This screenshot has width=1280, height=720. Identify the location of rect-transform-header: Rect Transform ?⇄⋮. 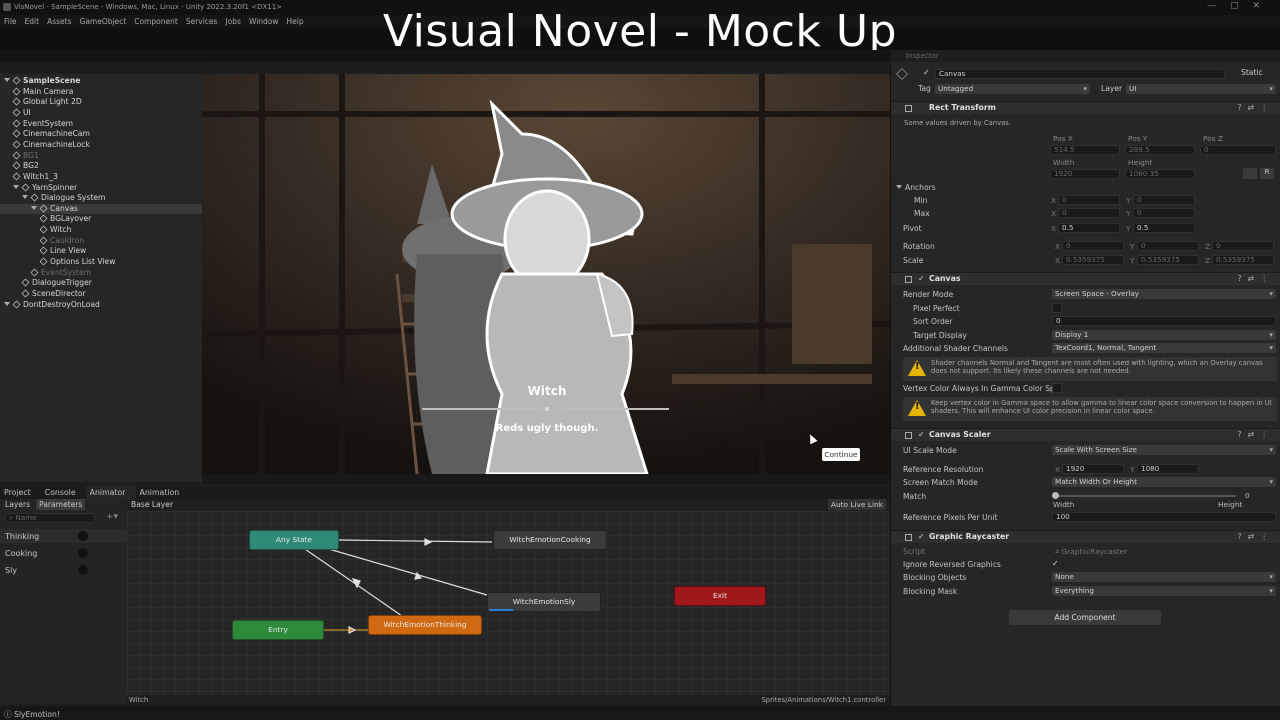
(1085, 107).